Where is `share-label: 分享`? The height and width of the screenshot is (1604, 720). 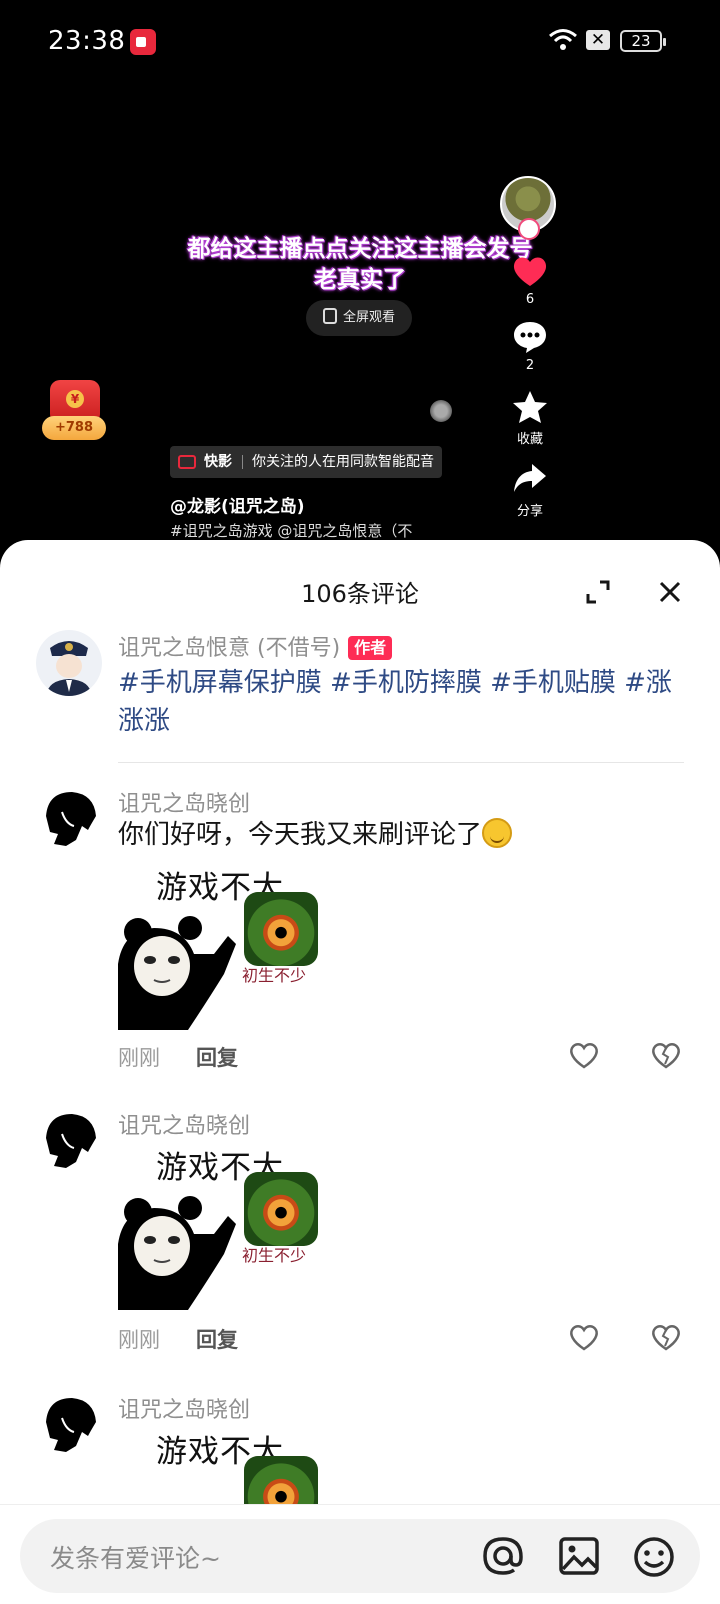 share-label: 分享 is located at coordinates (529, 511).